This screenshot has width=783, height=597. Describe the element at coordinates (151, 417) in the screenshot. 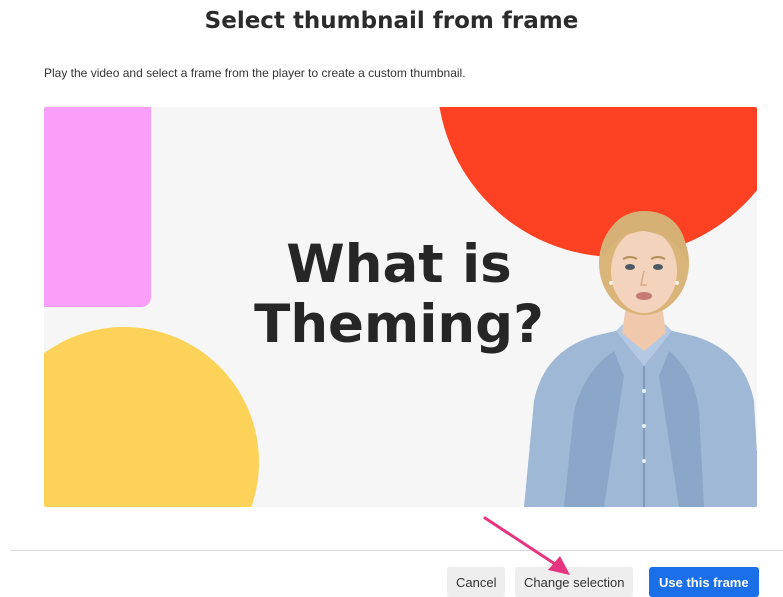

I see `yellow-circle-shape` at that location.